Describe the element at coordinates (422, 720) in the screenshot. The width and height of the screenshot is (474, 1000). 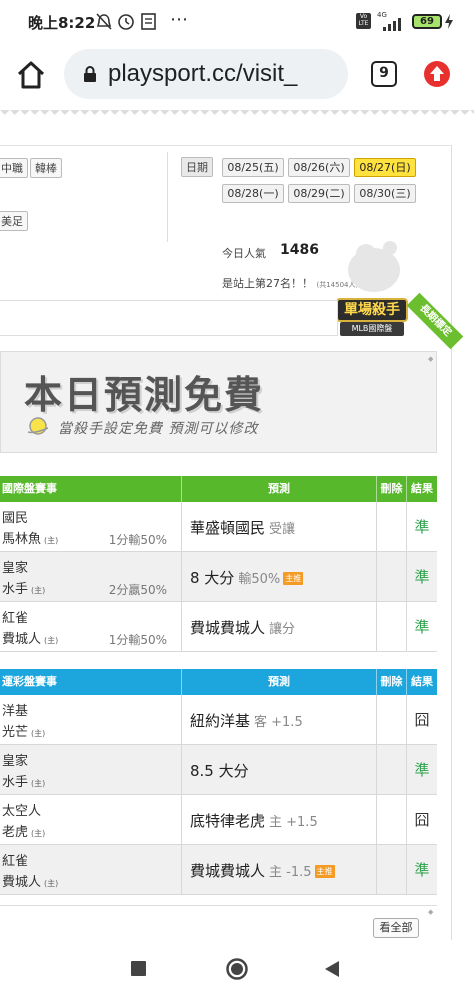
I see `result-cell: 囧` at that location.